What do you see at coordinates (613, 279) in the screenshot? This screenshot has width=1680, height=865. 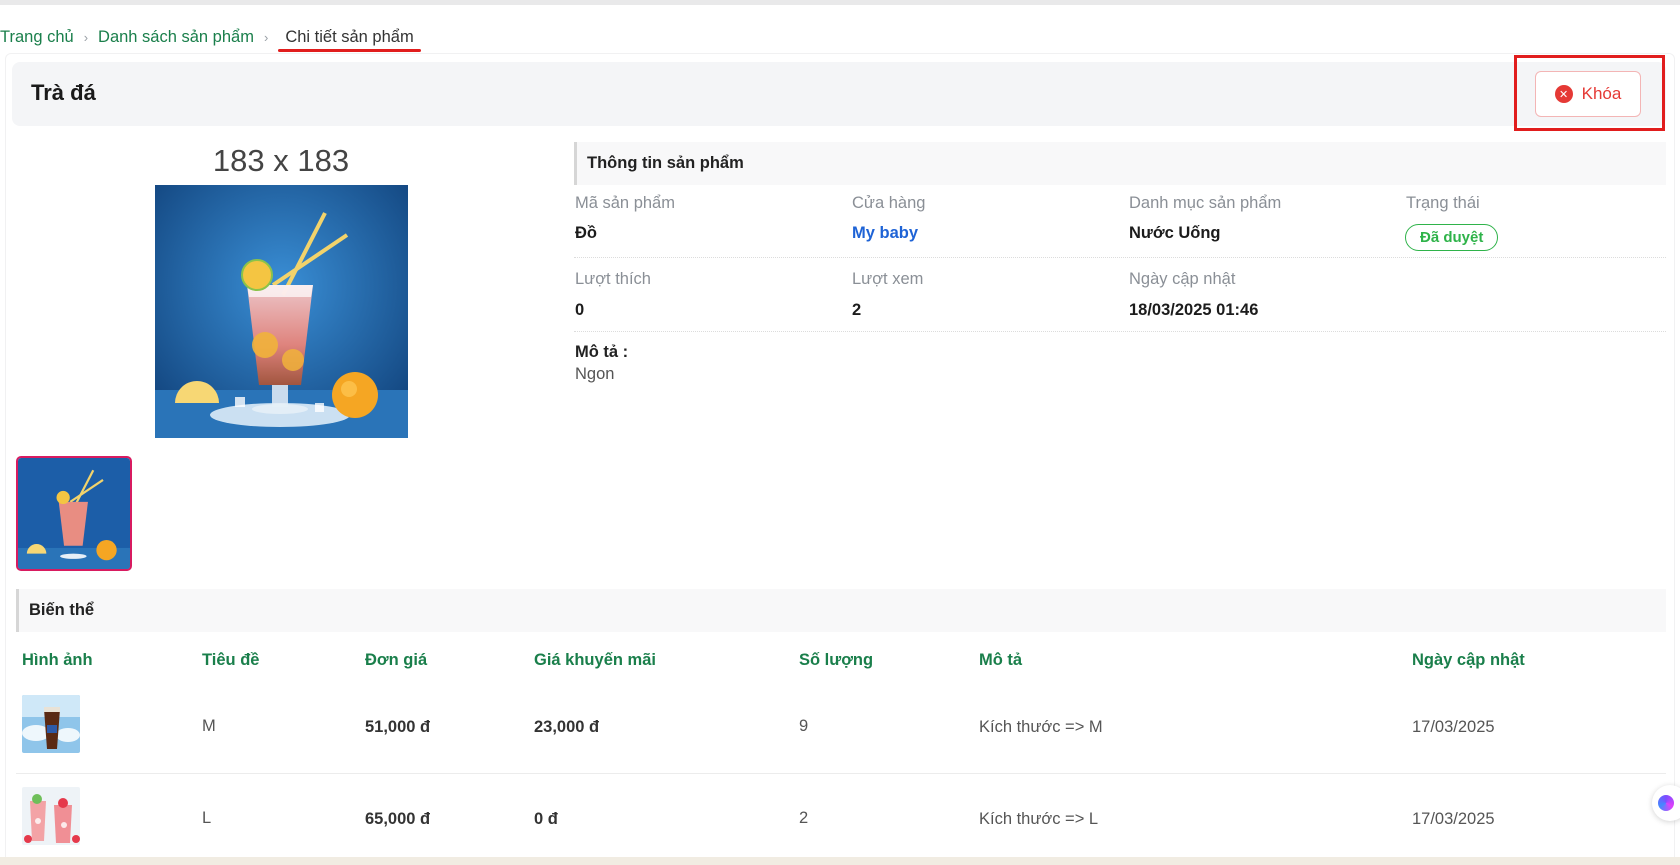 I see `likes-label: Lượt thích` at bounding box center [613, 279].